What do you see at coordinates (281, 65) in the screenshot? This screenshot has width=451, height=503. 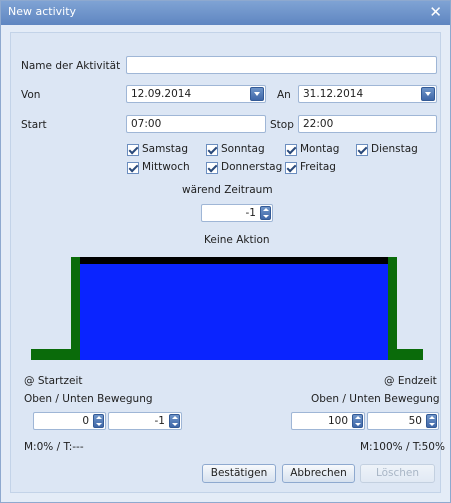 I see `name-input` at bounding box center [281, 65].